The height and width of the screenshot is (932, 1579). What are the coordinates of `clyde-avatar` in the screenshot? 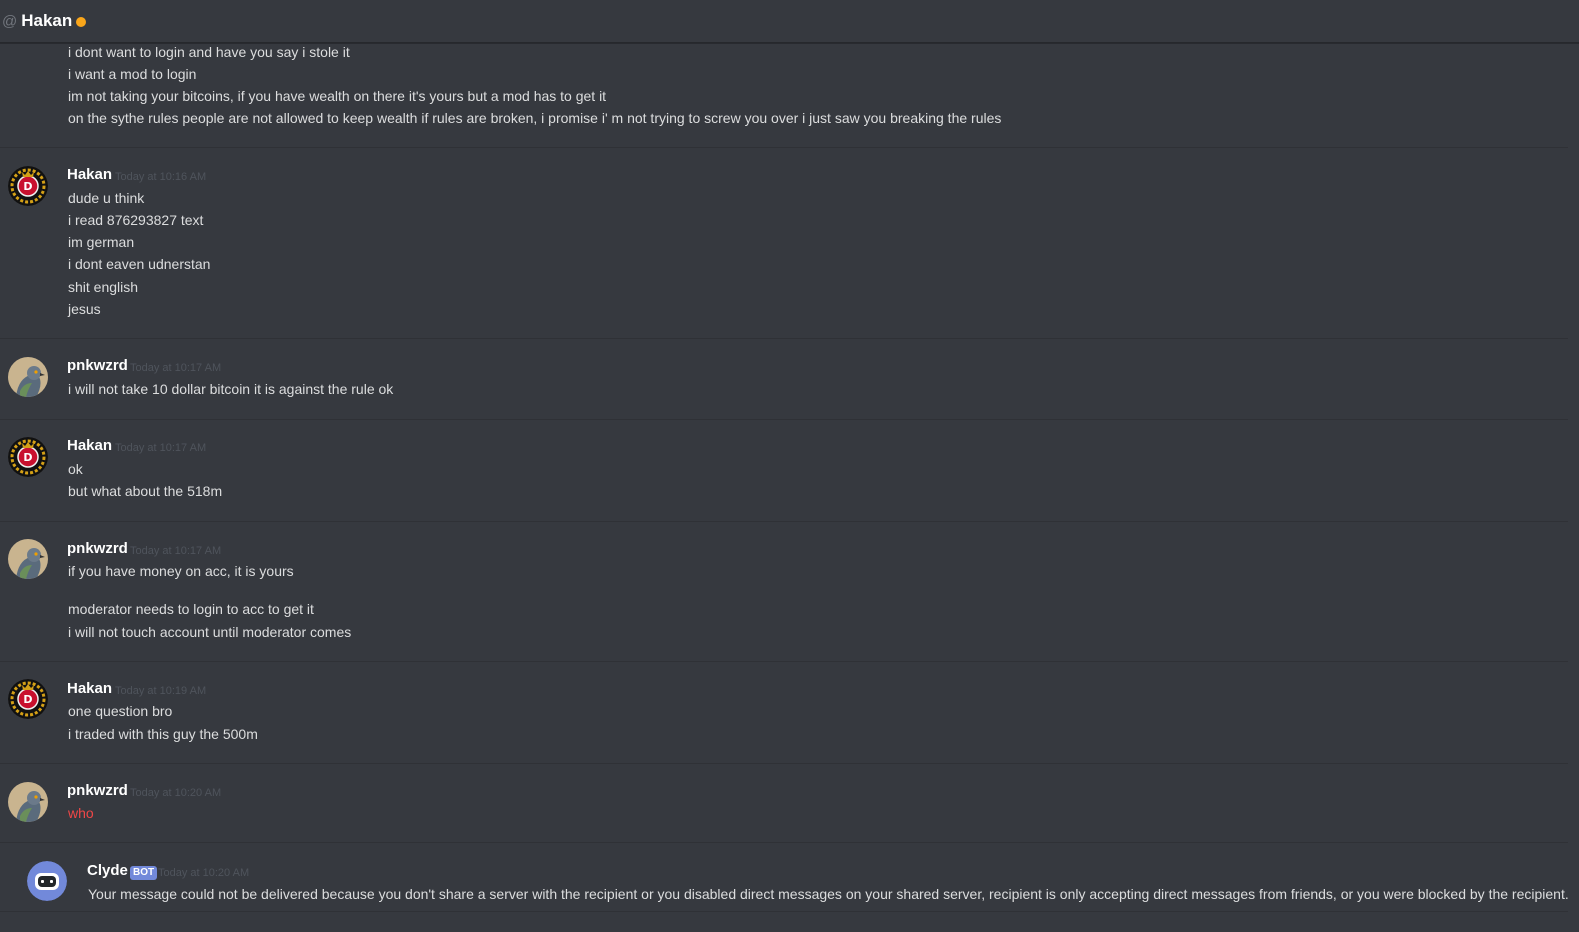 It's located at (47, 881).